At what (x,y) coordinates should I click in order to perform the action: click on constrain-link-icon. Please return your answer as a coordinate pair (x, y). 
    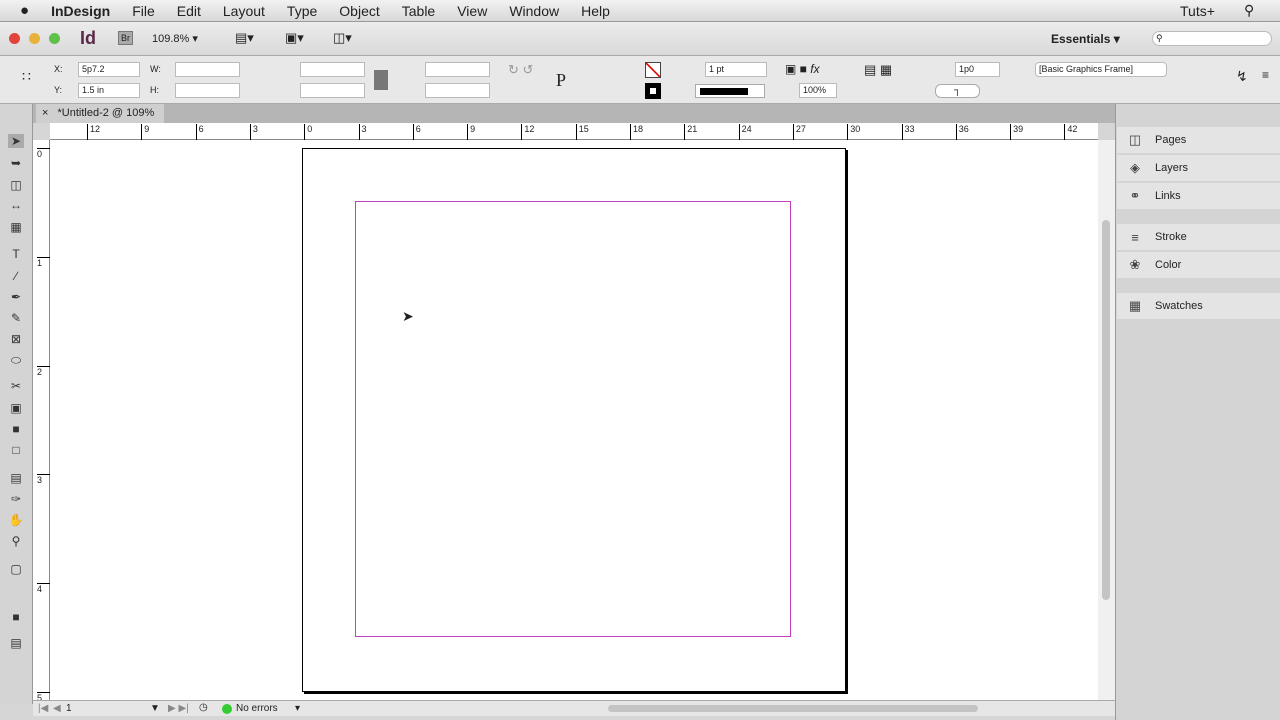
    Looking at the image, I should click on (381, 80).